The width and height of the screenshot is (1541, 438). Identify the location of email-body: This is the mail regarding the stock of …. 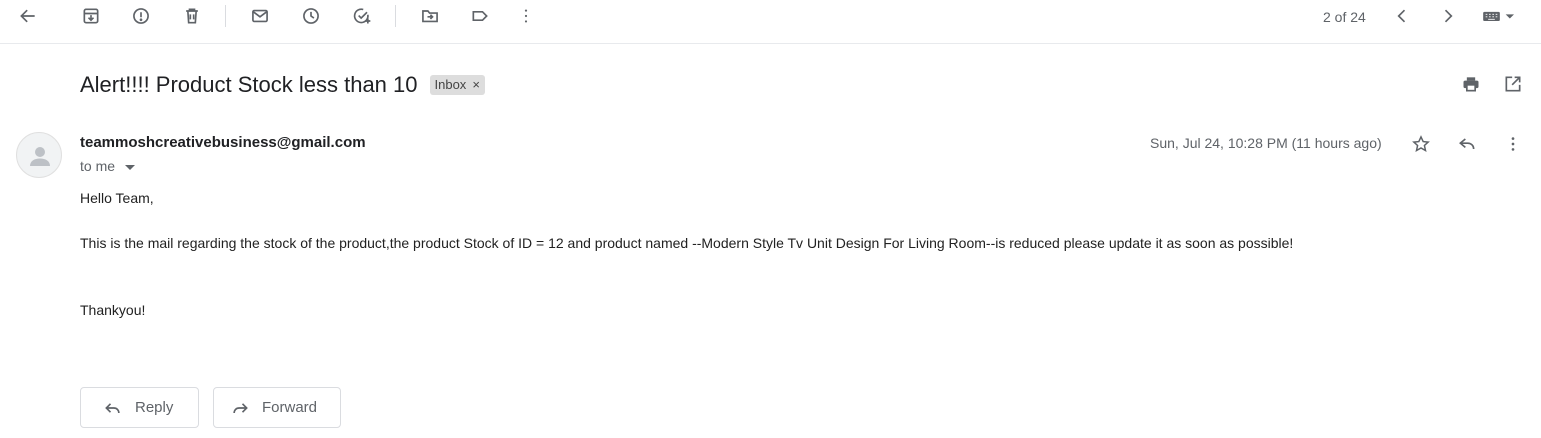
(687, 243).